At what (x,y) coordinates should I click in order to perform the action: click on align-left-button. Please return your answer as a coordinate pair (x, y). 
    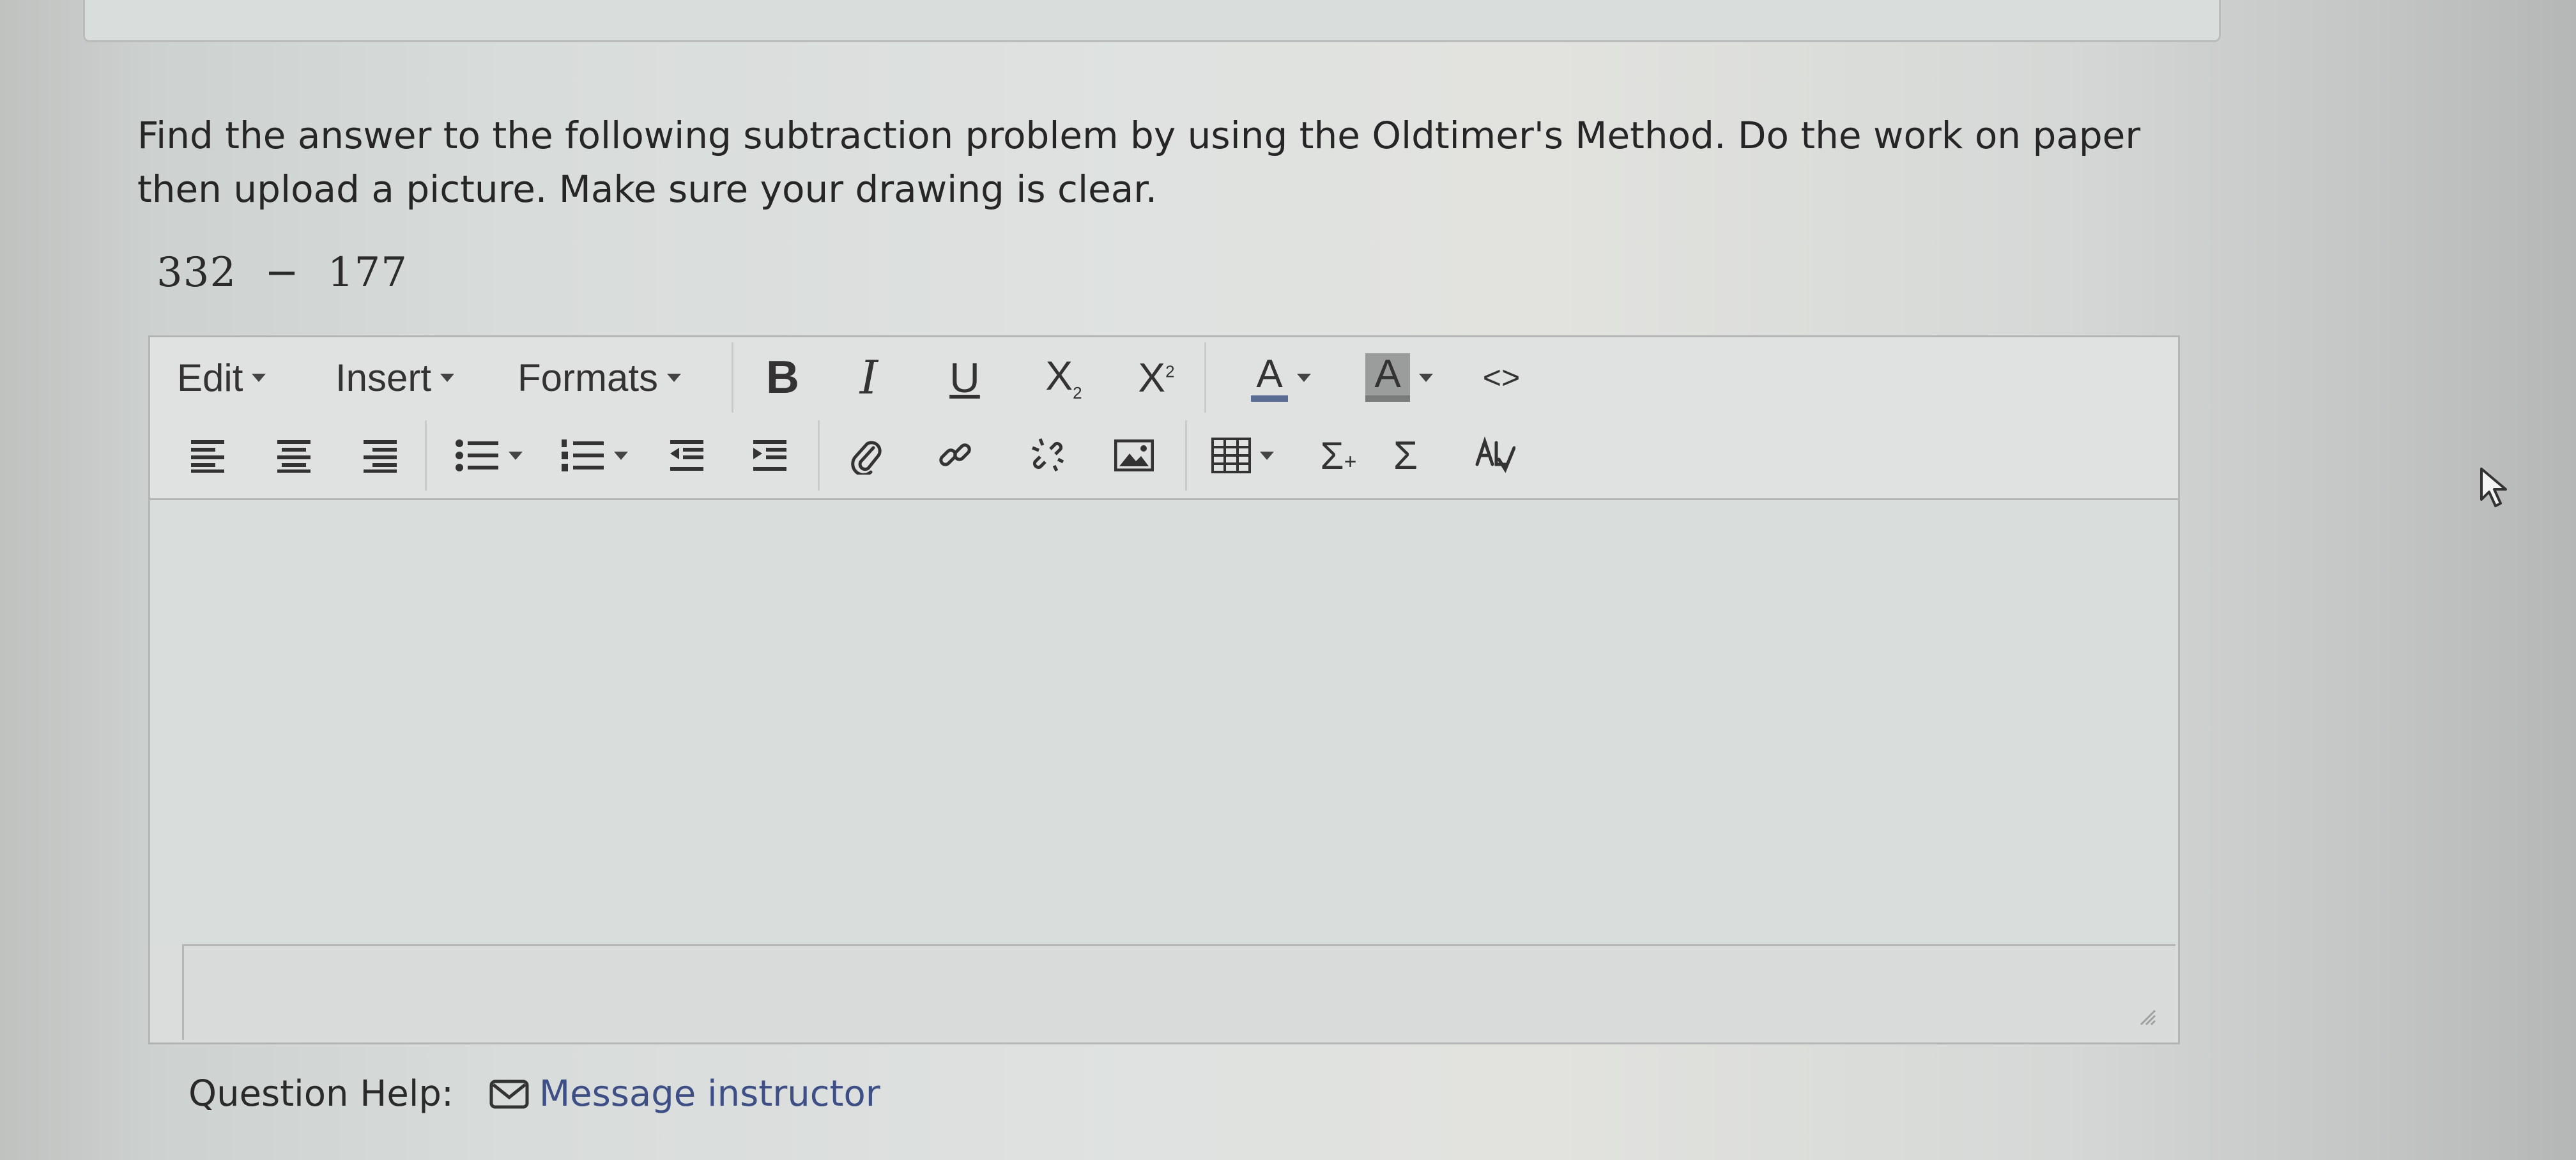
    Looking at the image, I should click on (207, 455).